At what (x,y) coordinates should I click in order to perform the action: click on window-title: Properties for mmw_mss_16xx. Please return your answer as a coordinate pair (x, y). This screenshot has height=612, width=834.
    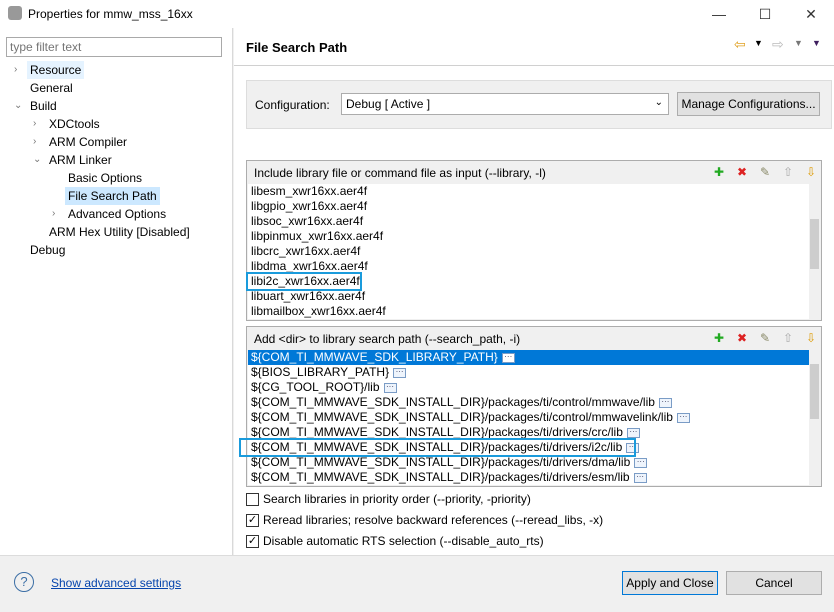
    Looking at the image, I should click on (110, 14).